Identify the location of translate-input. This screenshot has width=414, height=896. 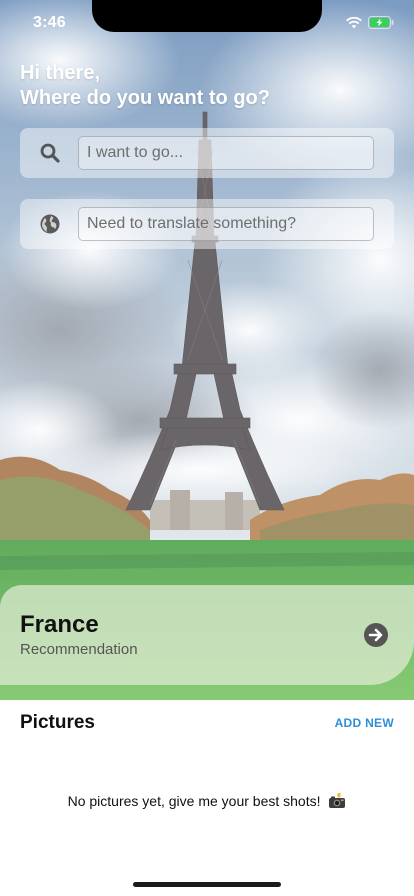
(226, 224).